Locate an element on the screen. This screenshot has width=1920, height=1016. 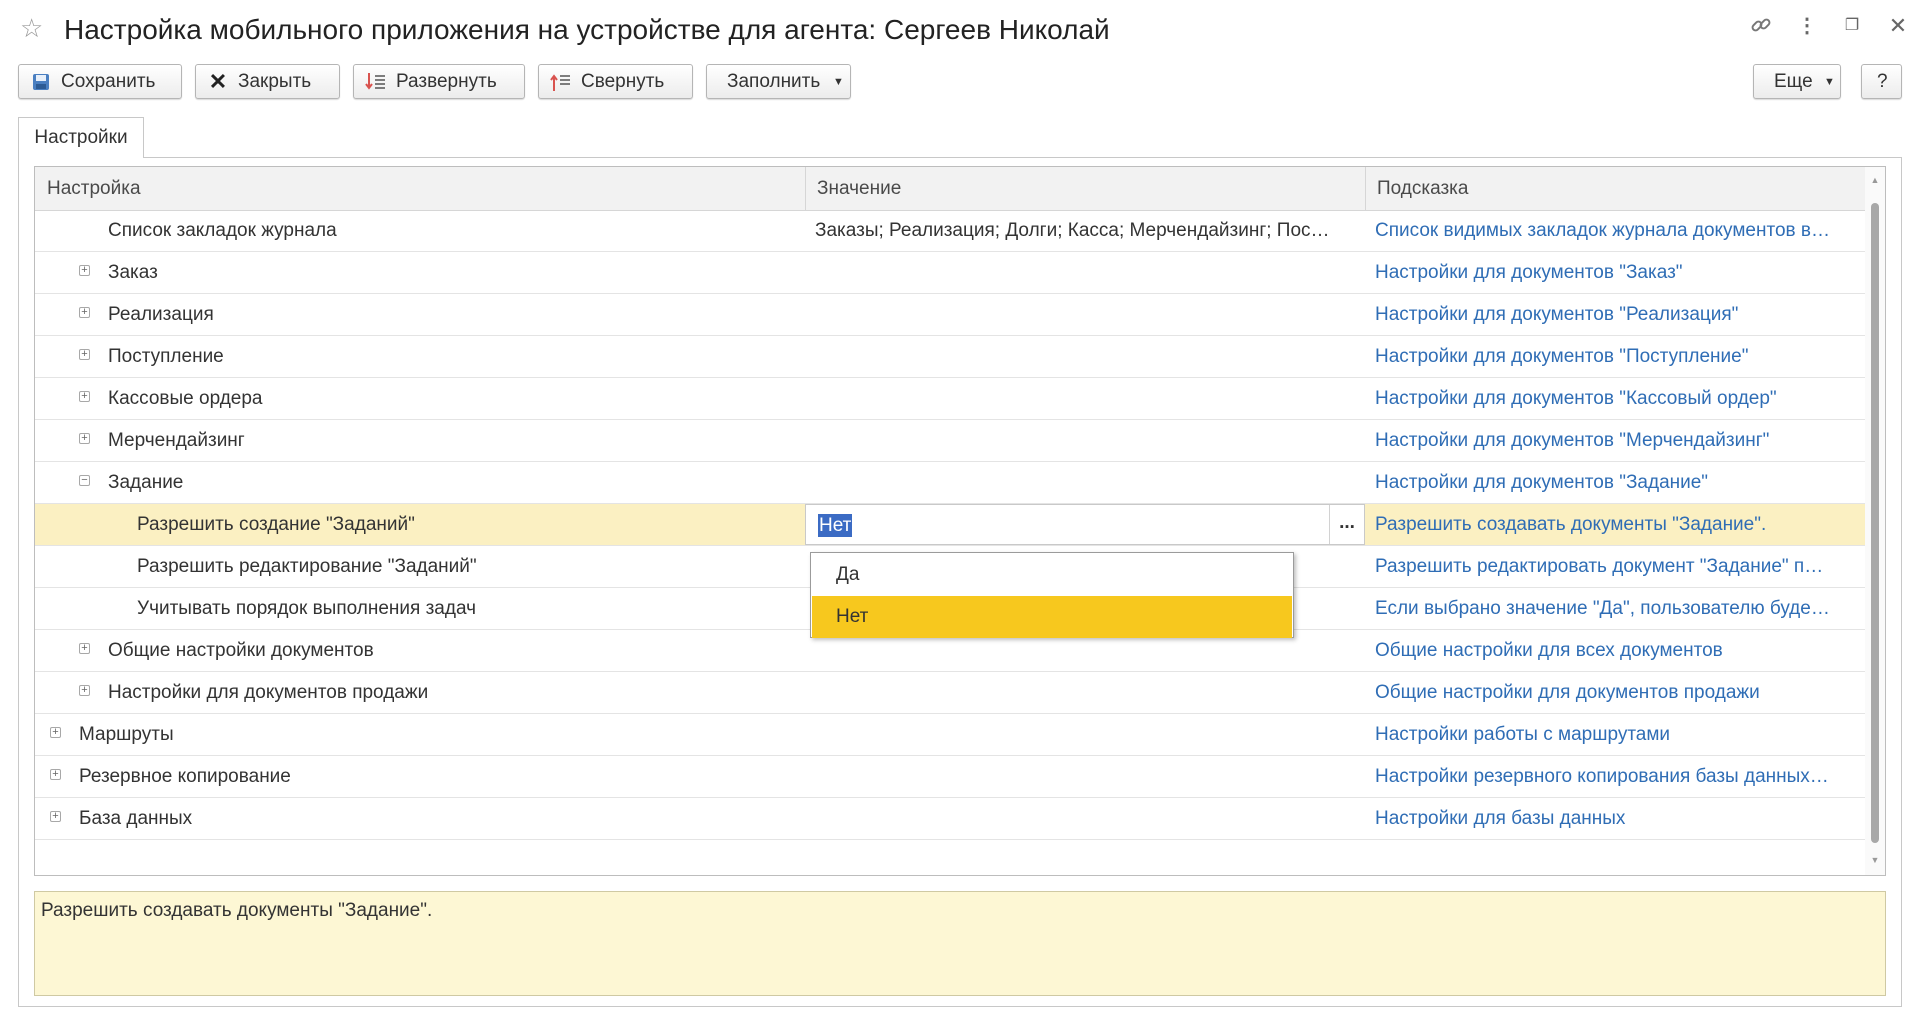
more-menu-icon: ⋮ is located at coordinates (1807, 26).